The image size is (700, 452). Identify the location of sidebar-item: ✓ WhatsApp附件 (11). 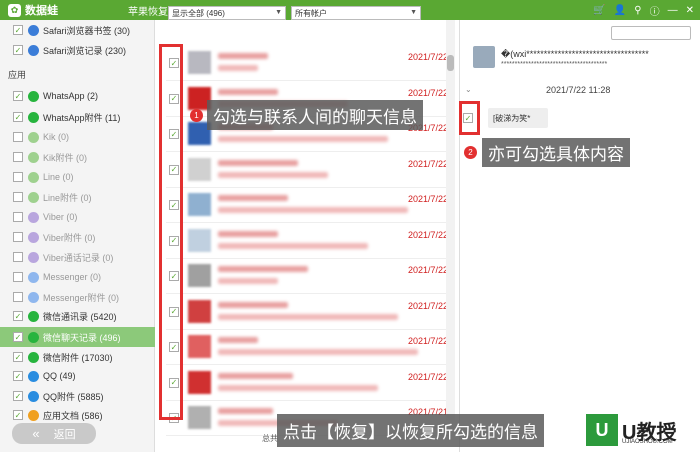
(77, 117).